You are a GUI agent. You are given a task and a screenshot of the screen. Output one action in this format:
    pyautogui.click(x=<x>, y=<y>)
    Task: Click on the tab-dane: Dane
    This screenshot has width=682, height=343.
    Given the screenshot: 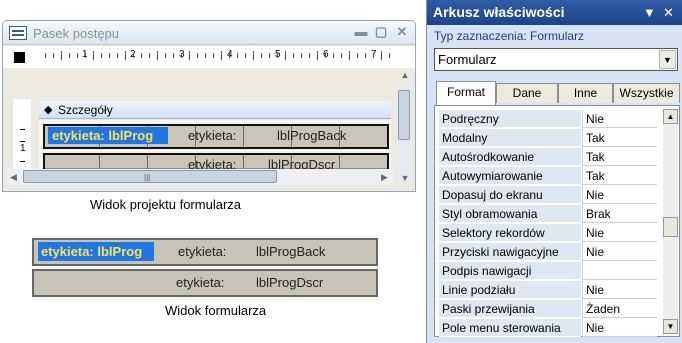 What is the action you would take?
    pyautogui.click(x=527, y=93)
    